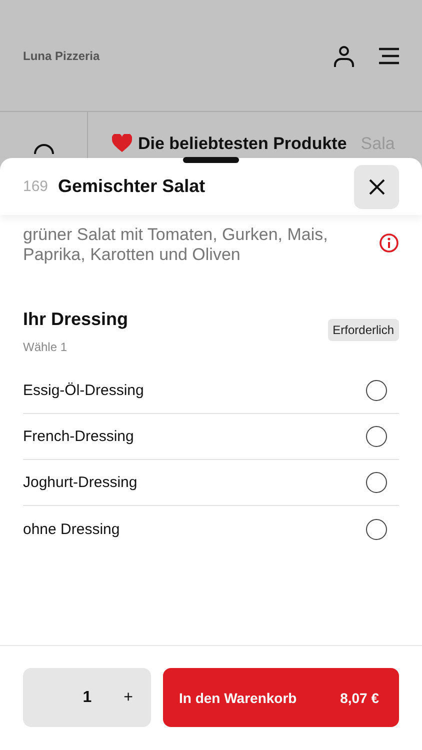 The image size is (422, 750). Describe the element at coordinates (71, 529) in the screenshot. I see `option-label: ohne Dressing` at that location.